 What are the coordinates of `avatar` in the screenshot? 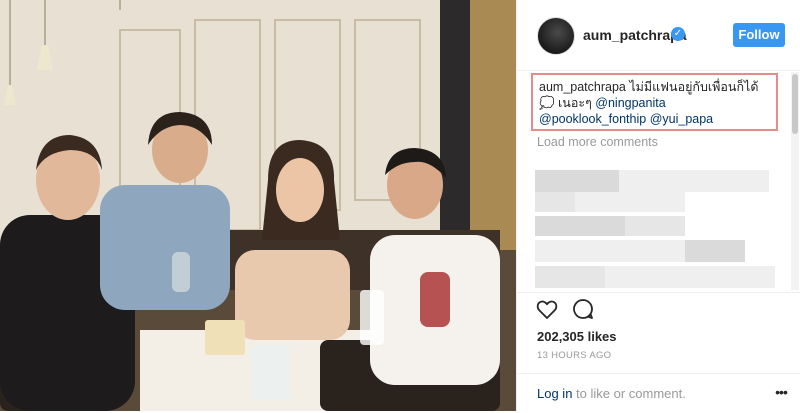 It's located at (556, 36).